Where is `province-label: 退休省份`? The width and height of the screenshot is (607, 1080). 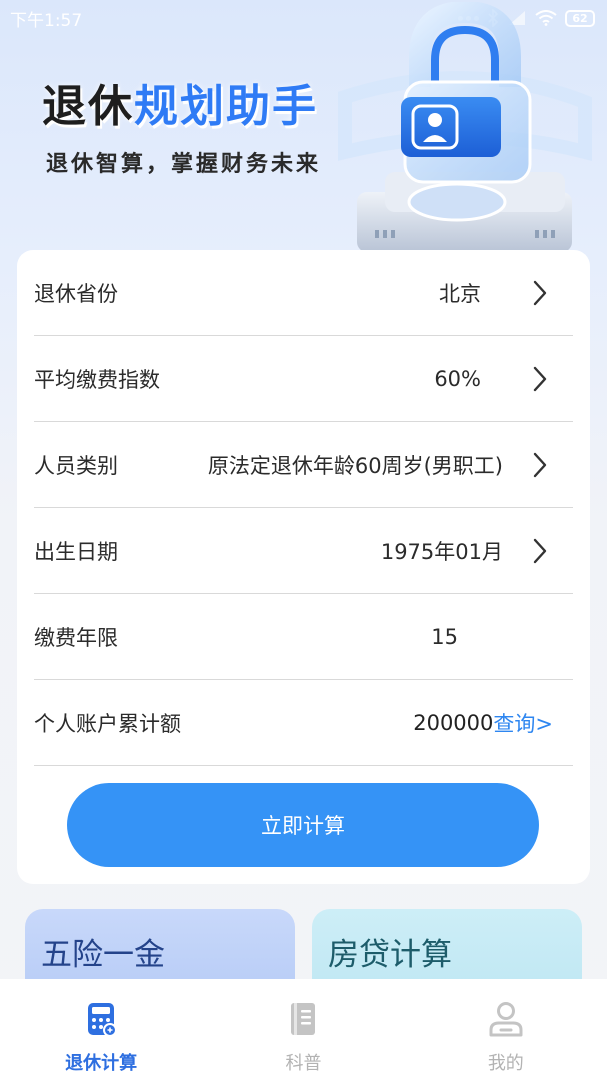
province-label: 退休省份 is located at coordinates (76, 293).